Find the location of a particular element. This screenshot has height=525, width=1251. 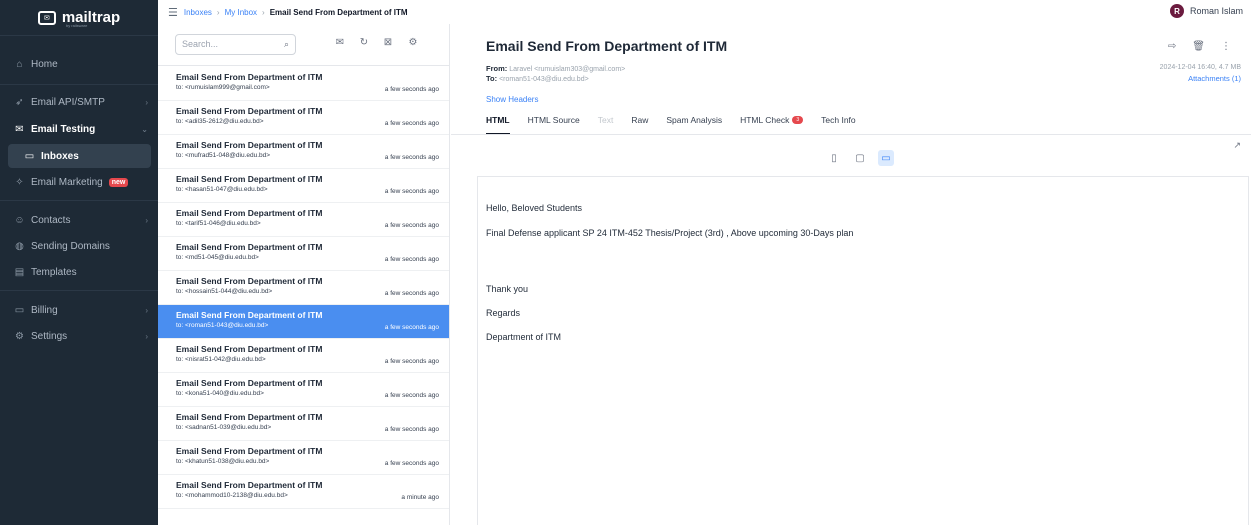

sidebar-item-inboxes: ▭ Inboxes is located at coordinates (79, 156).